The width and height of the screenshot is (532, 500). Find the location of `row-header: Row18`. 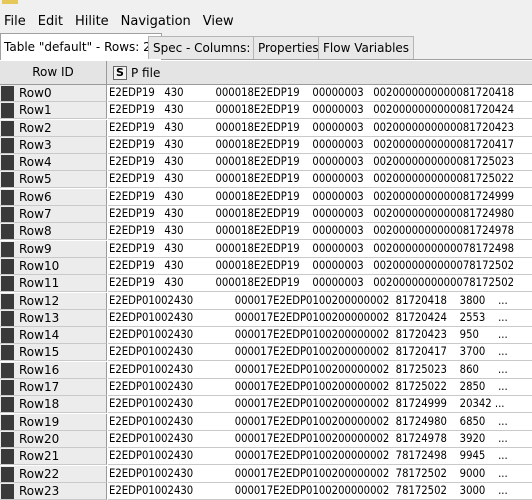

row-header: Row18 is located at coordinates (53, 405).